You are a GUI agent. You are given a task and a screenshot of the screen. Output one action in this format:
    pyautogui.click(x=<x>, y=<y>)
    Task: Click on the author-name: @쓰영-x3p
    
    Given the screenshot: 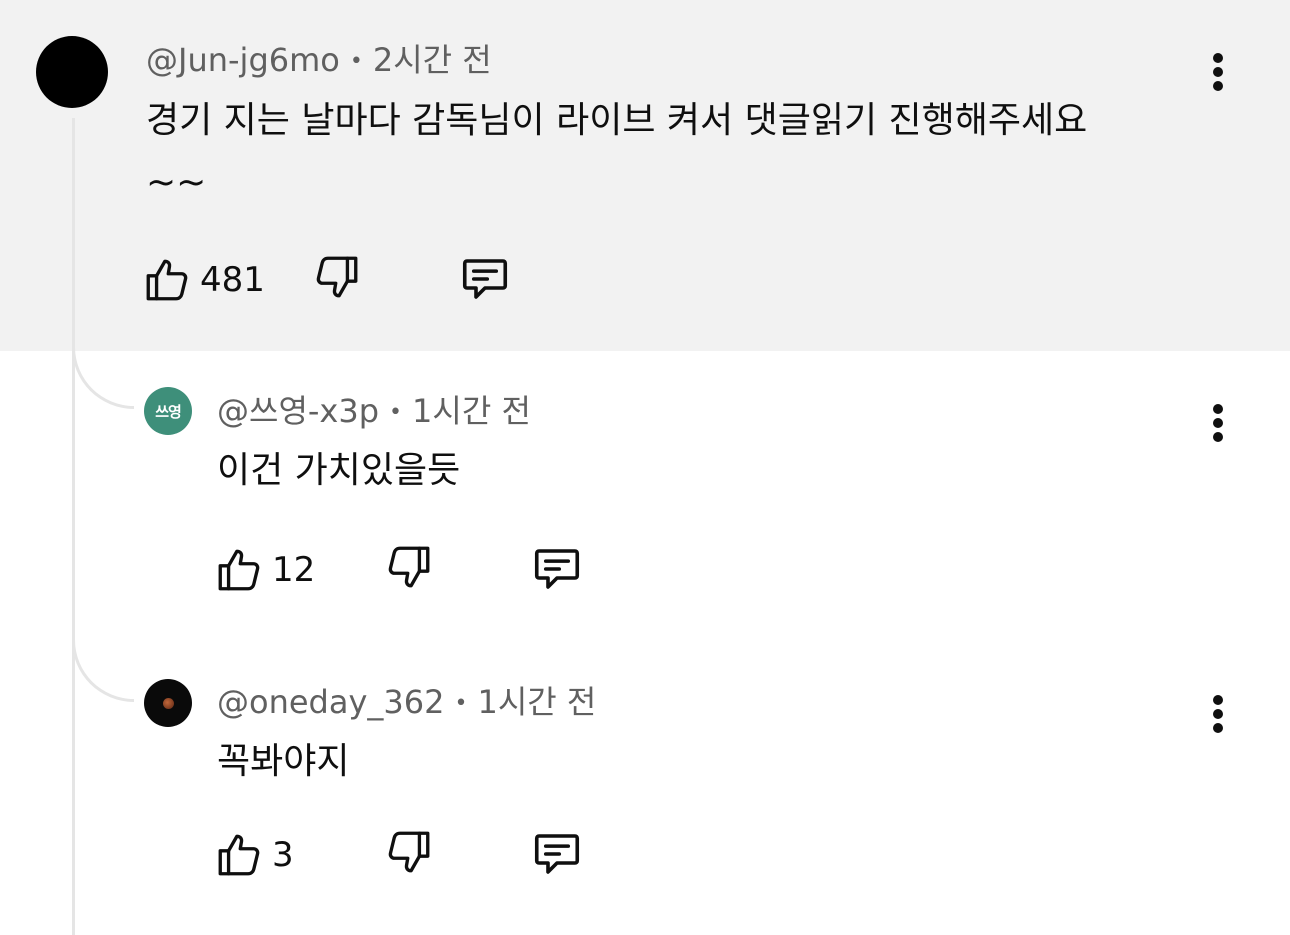 What is the action you would take?
    pyautogui.click(x=298, y=411)
    